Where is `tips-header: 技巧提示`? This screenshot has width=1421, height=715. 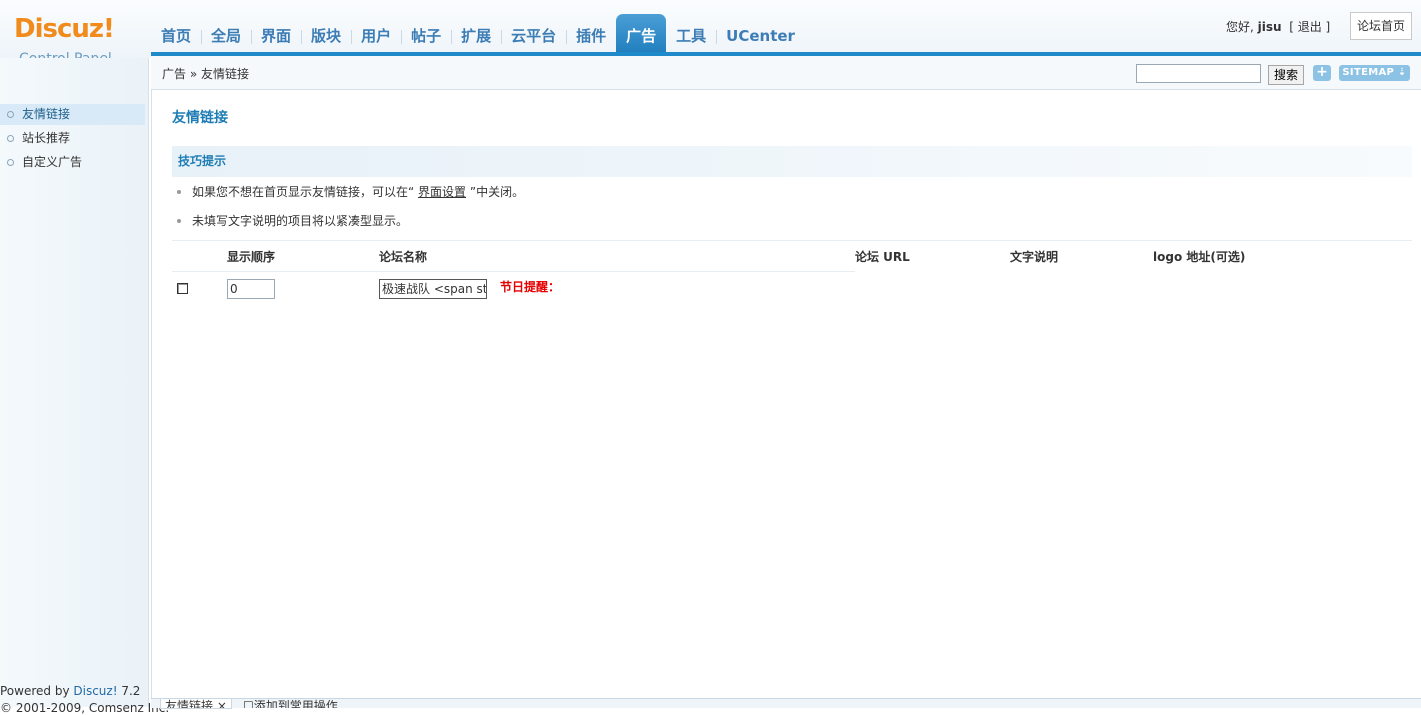
tips-header: 技巧提示 is located at coordinates (792, 161).